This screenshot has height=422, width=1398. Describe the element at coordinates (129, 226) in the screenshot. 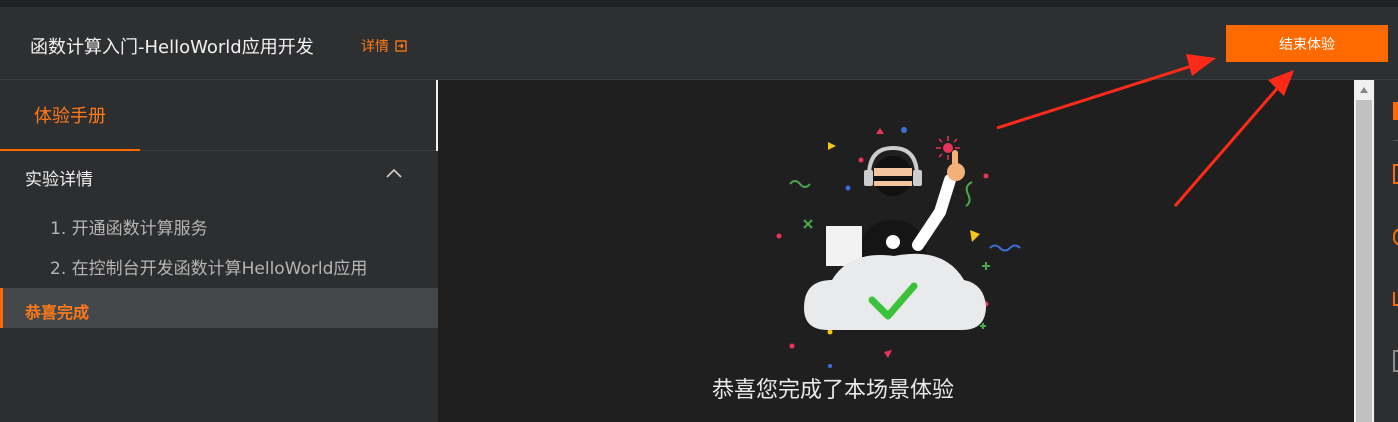

I see `step-item-1: 1. 开通函数计算服务` at that location.